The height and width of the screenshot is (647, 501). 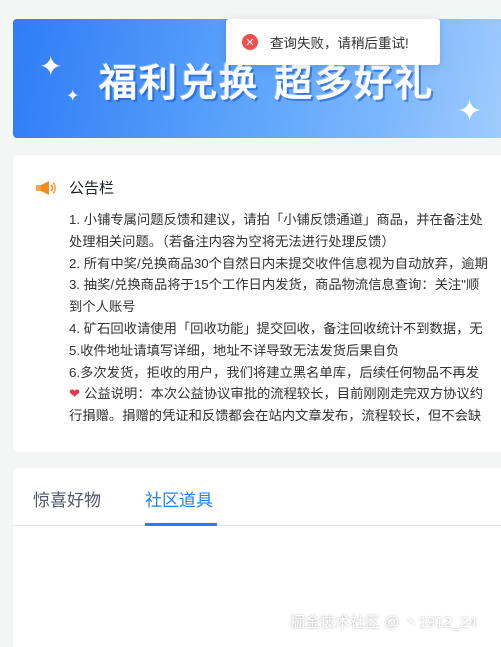 I want to click on notice-line: 5.收件地址请填写详细，地址不详导致无法发货后果自负, so click(x=234, y=350).